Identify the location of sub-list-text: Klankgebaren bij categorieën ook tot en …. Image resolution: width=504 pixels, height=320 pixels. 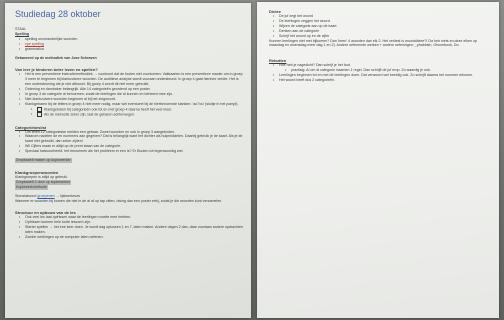
(108, 109).